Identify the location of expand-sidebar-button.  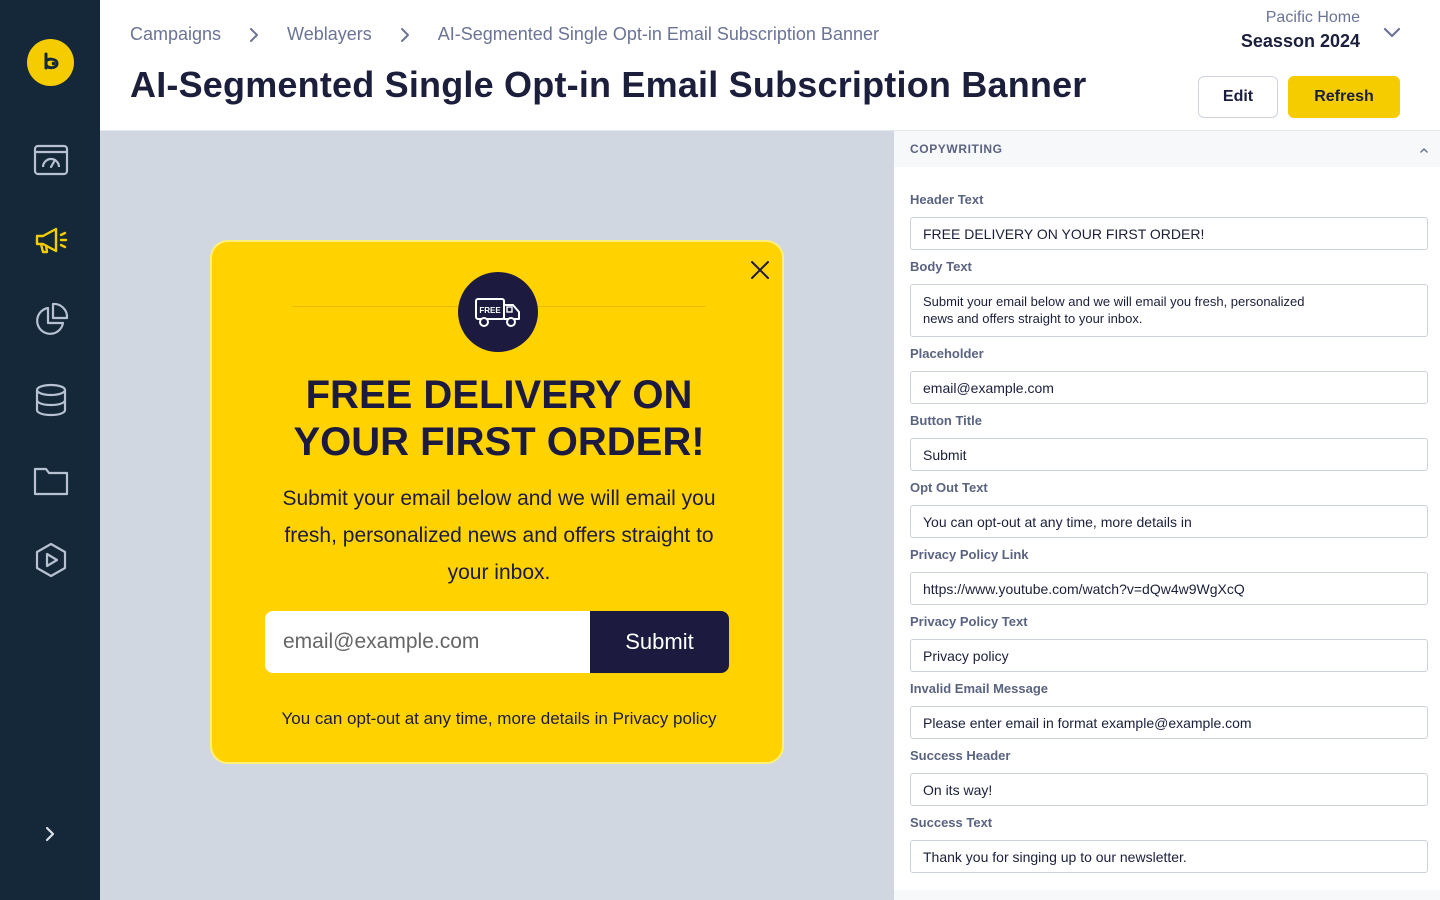
(50, 834).